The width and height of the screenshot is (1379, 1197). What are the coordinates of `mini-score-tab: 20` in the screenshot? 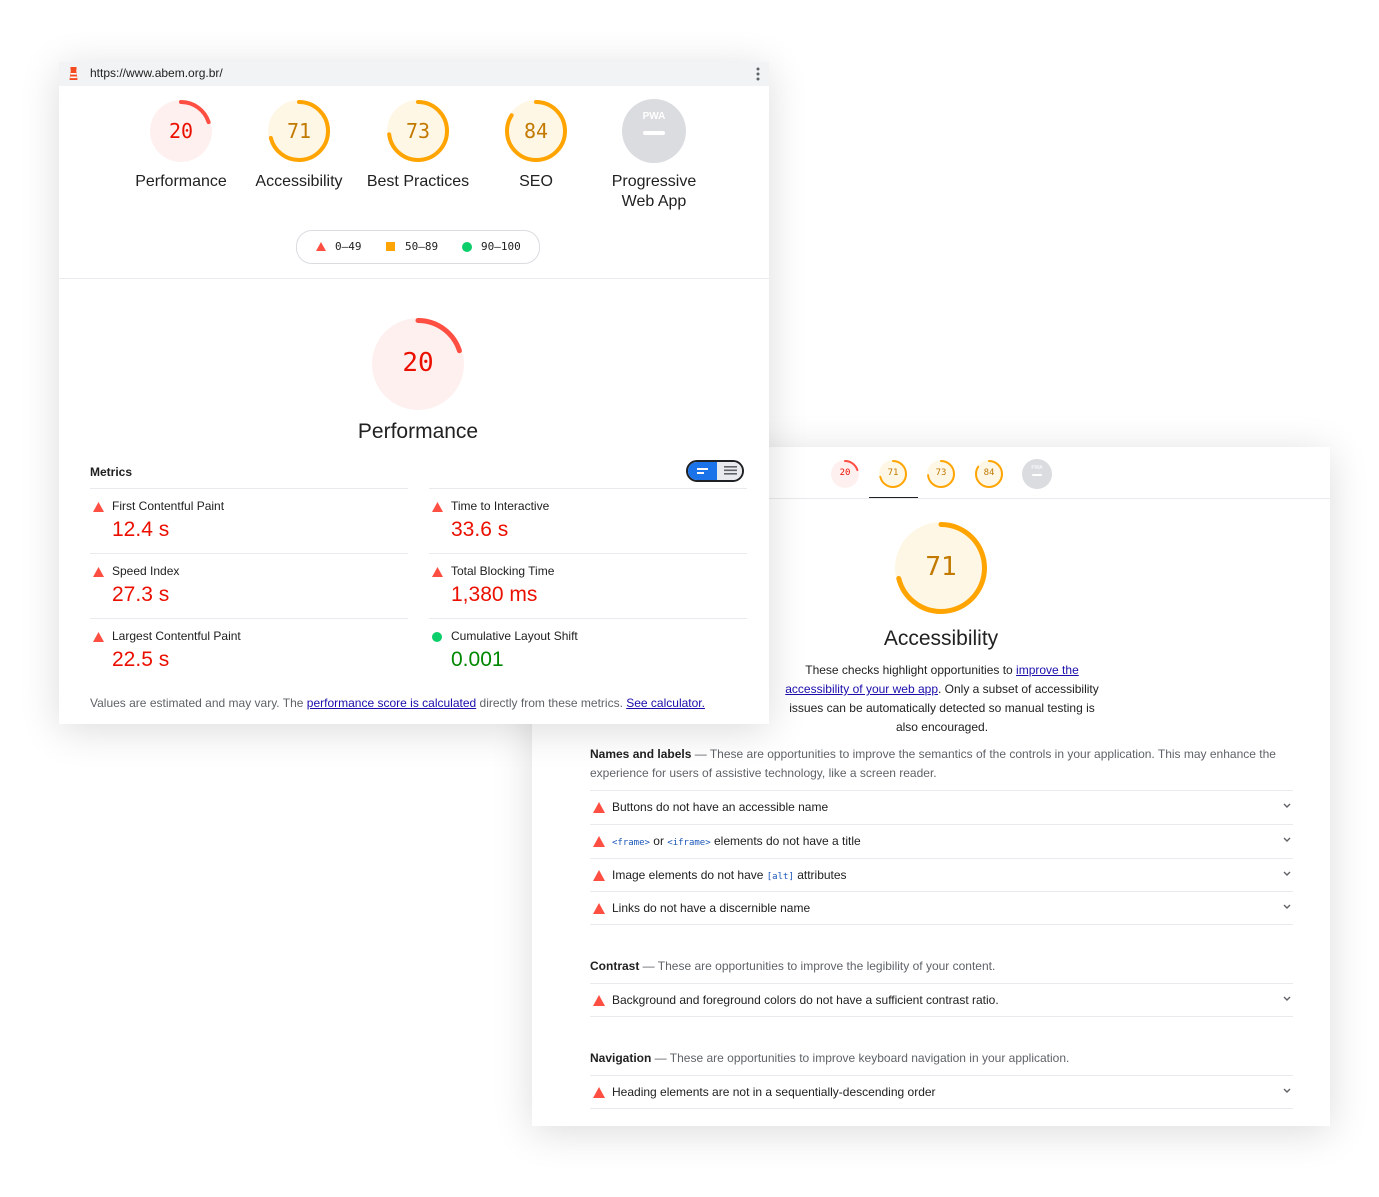 It's located at (845, 474).